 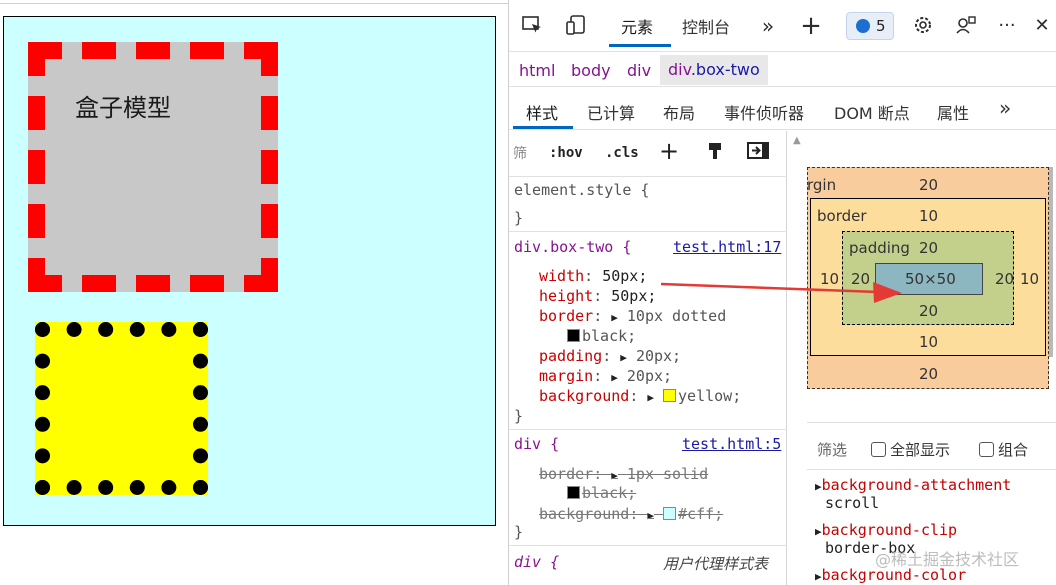 I want to click on subtab-properties: 属性, so click(x=953, y=112).